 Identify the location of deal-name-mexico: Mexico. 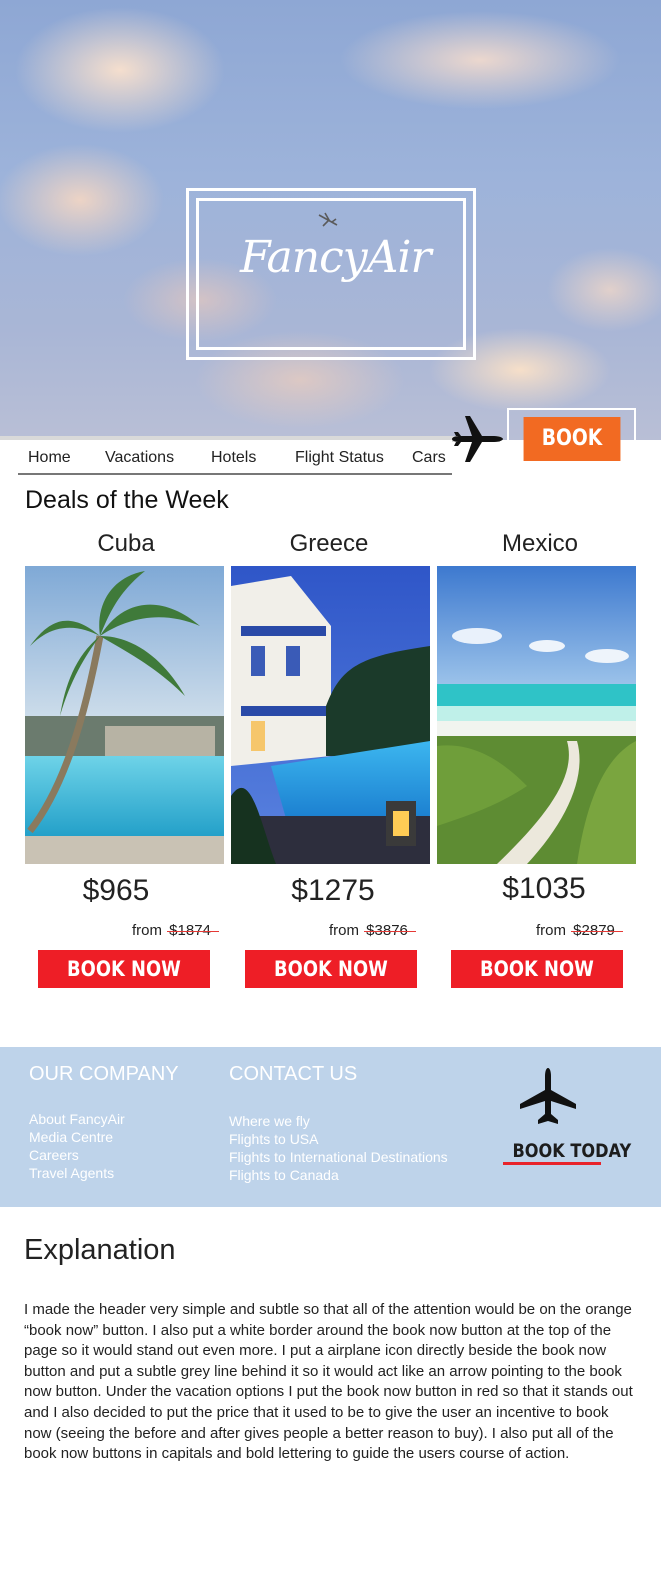
(540, 543).